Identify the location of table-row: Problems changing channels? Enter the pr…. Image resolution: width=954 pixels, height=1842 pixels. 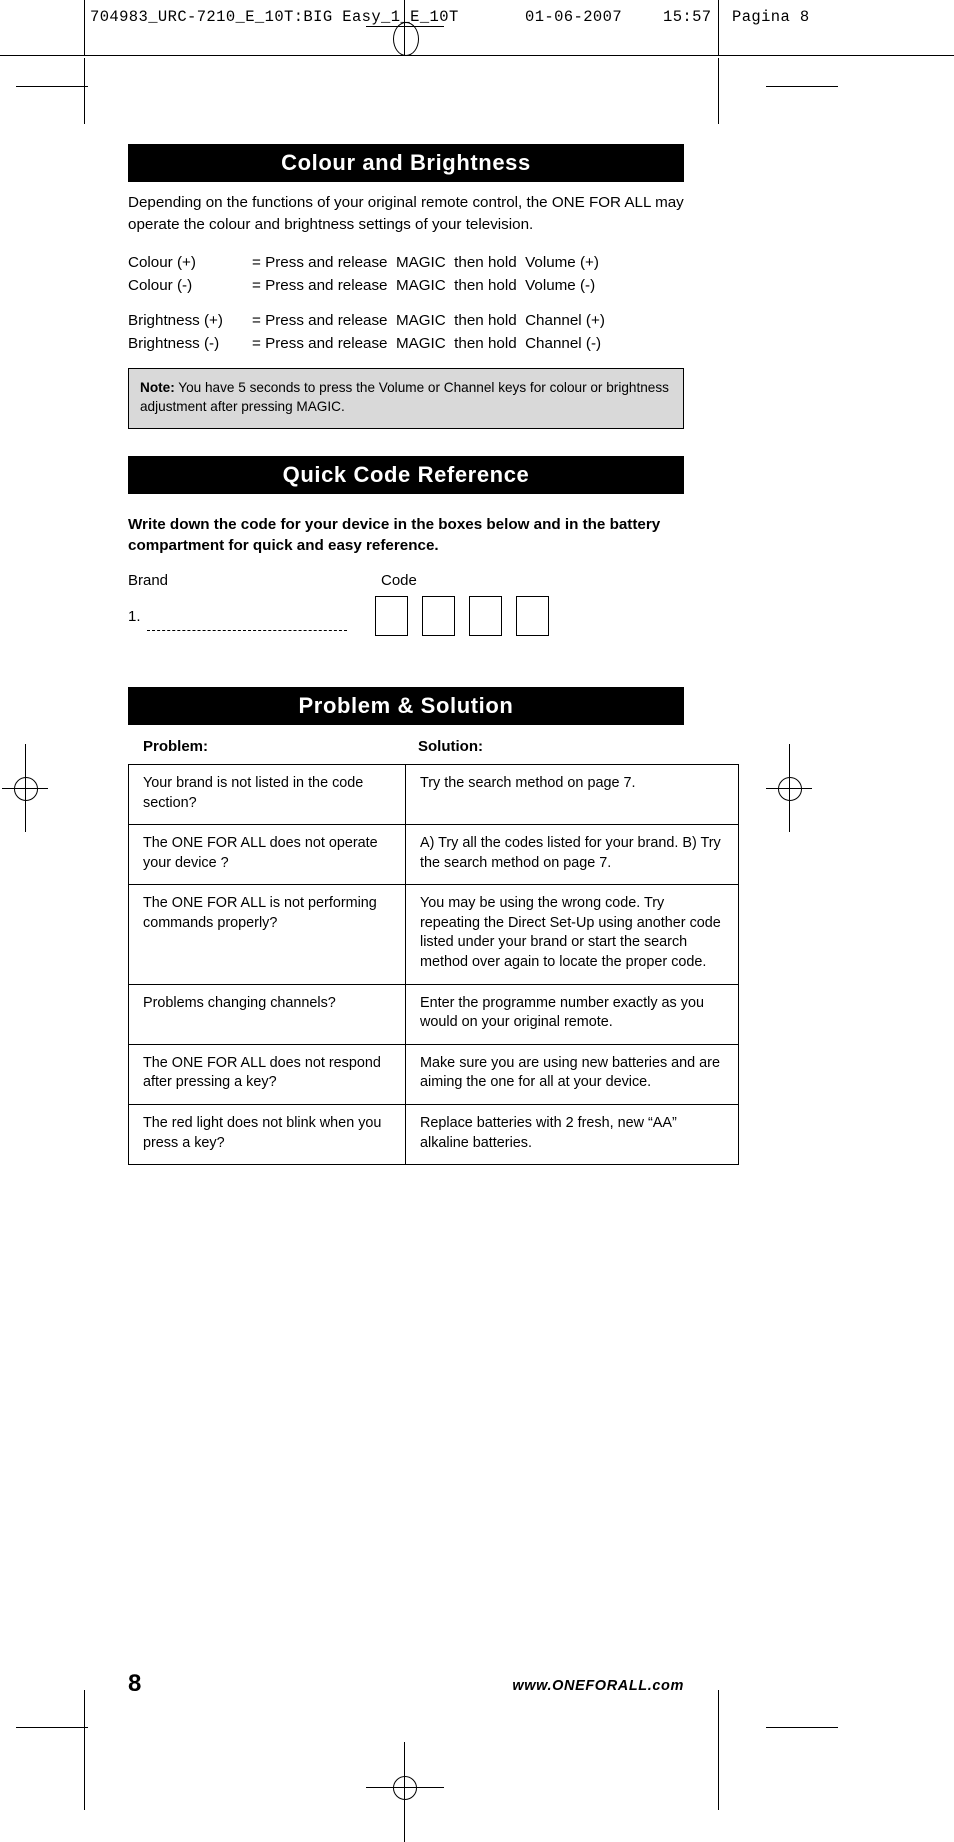
(433, 1014).